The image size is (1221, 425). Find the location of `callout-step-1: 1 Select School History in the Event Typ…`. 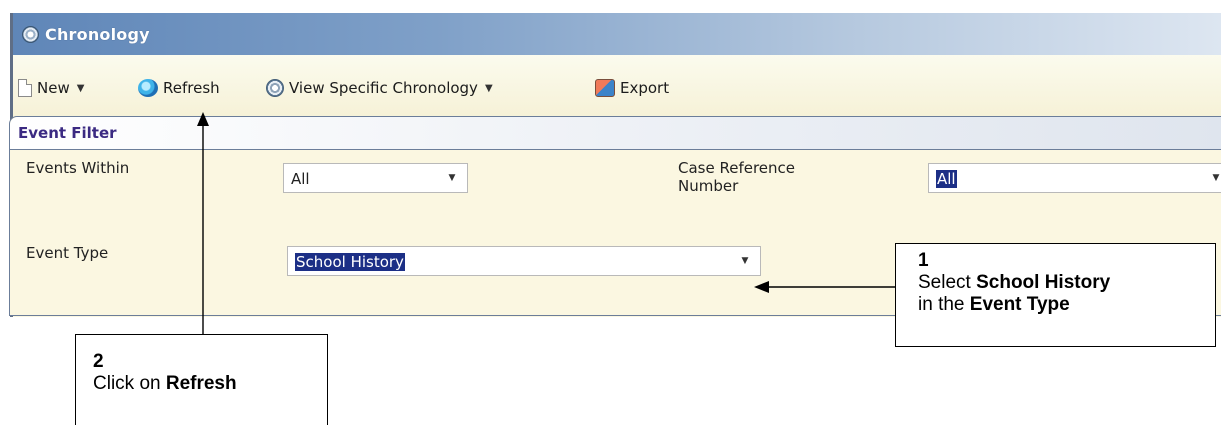

callout-step-1: 1 Select School History in the Event Typ… is located at coordinates (1055, 295).